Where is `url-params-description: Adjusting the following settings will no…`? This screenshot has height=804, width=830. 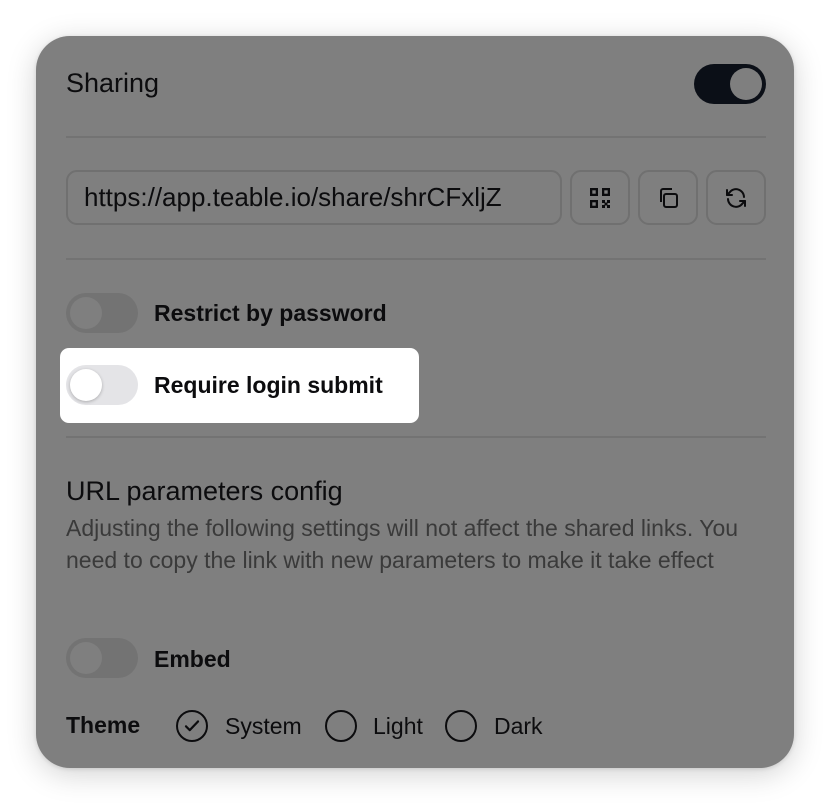
url-params-description: Adjusting the following settings will no… is located at coordinates (402, 544).